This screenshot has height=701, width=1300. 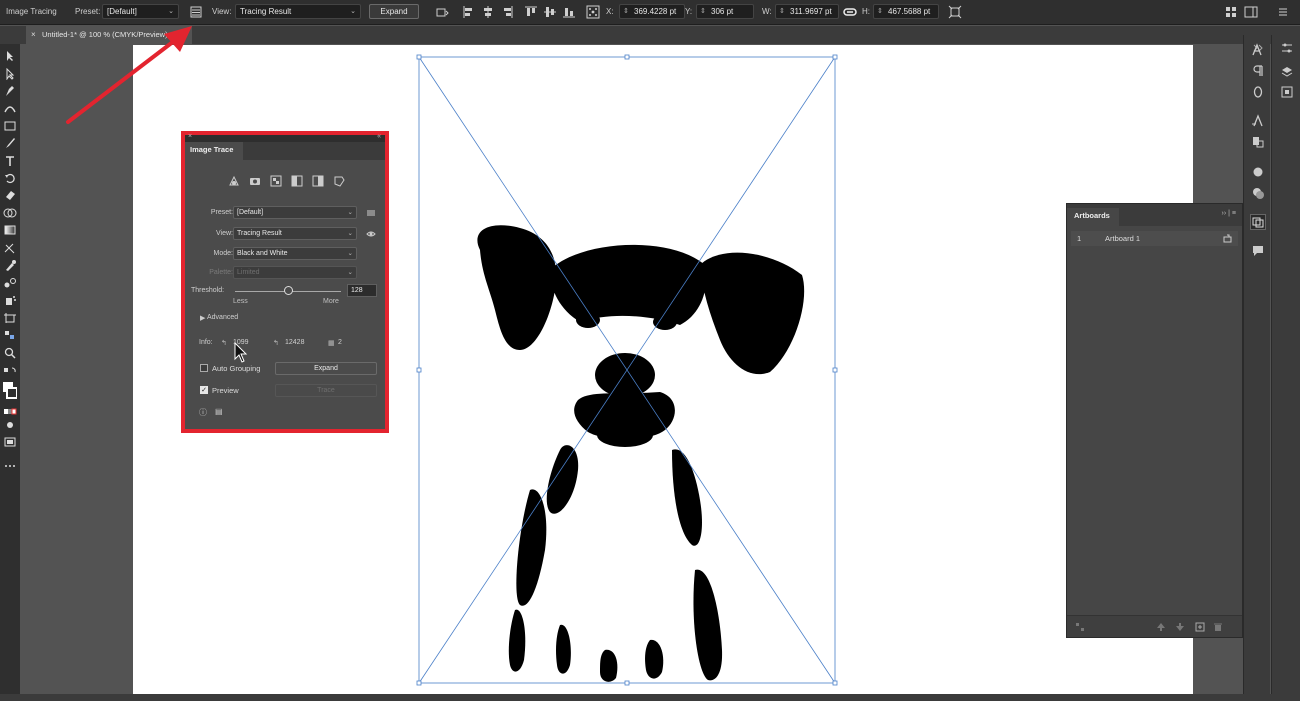 What do you see at coordinates (10, 161) in the screenshot?
I see `type-tool-icon` at bounding box center [10, 161].